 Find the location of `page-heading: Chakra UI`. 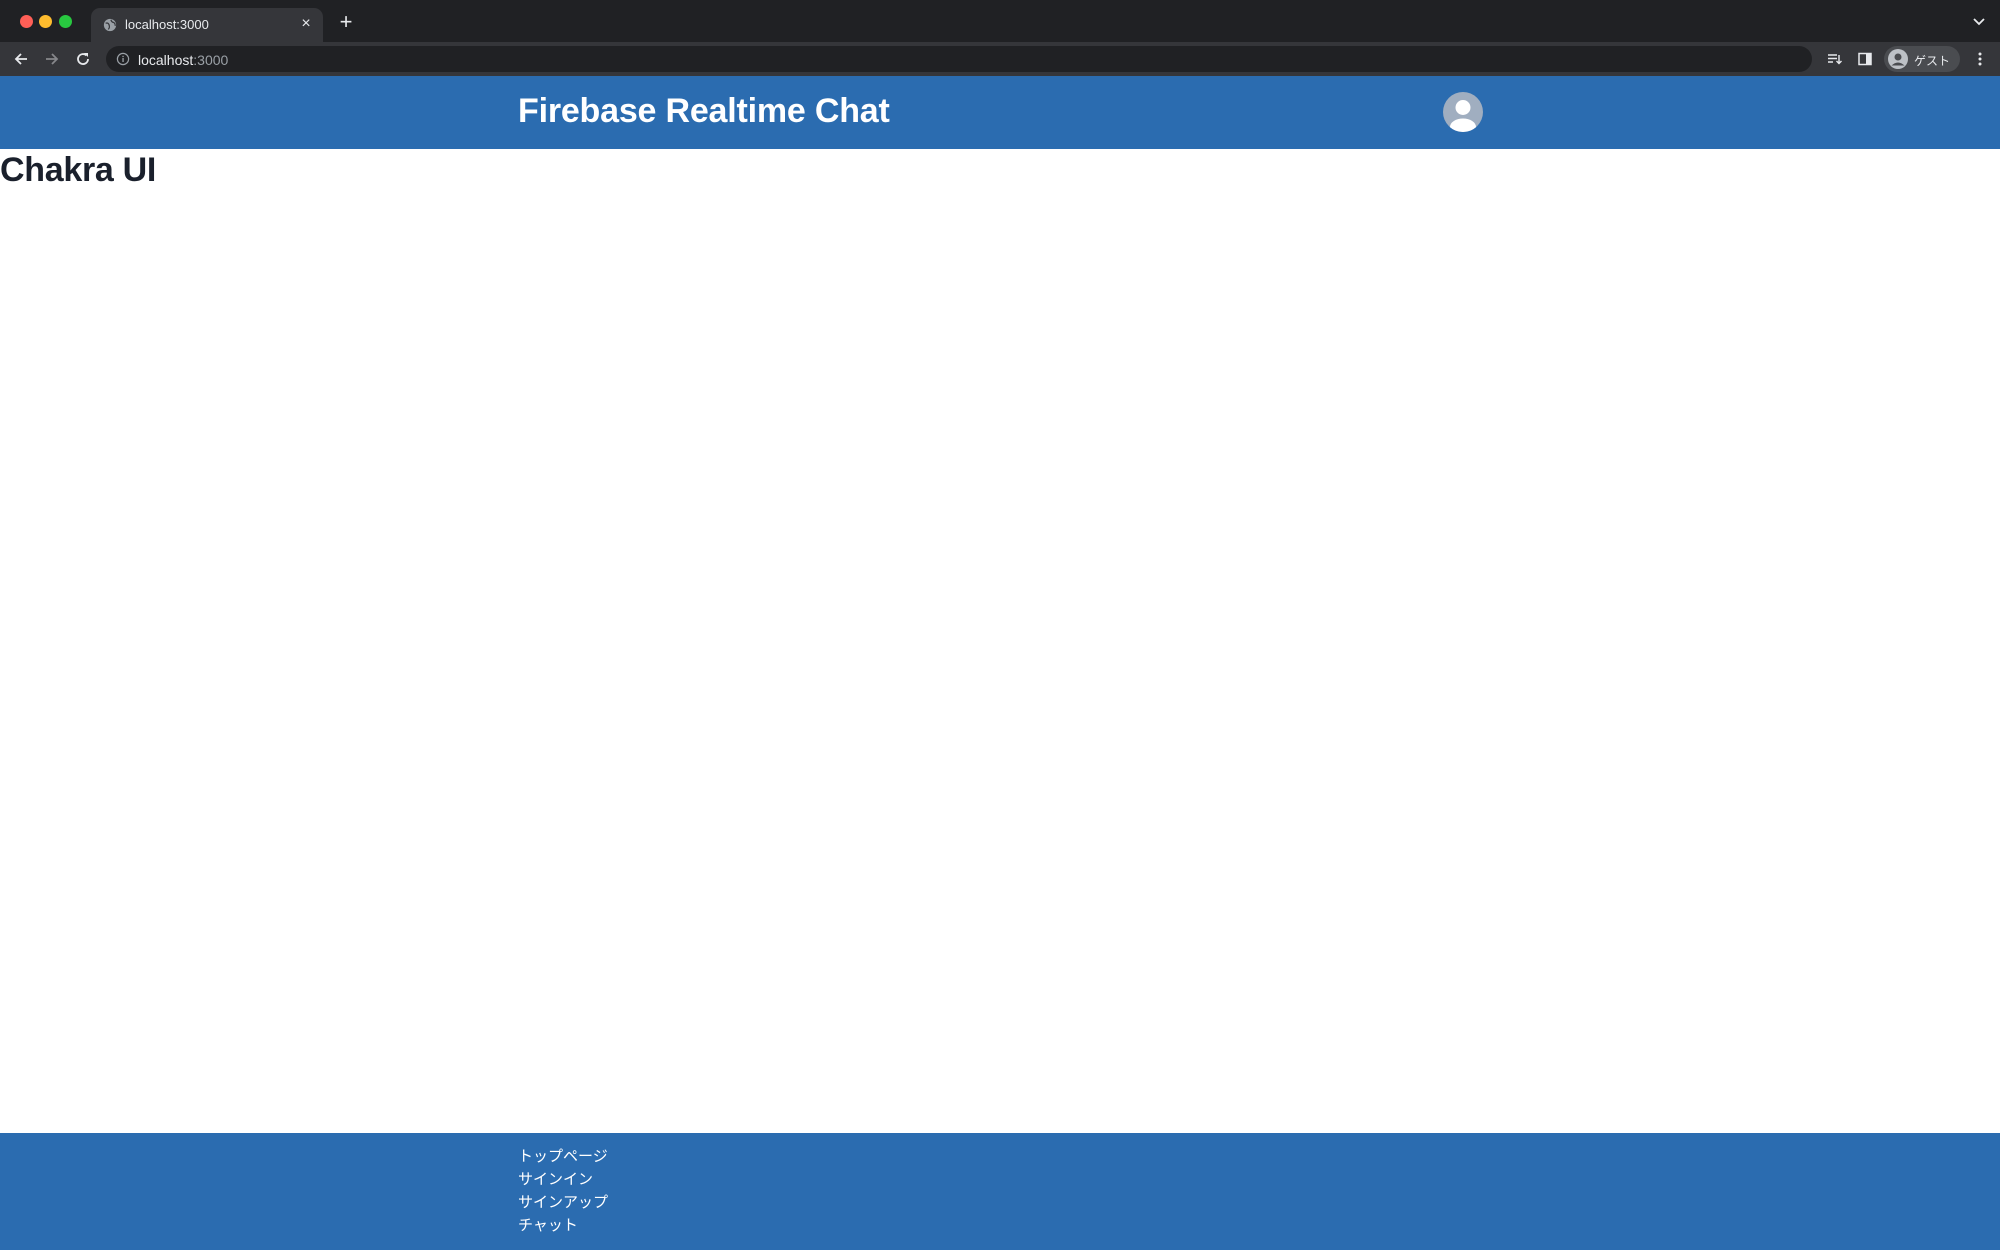

page-heading: Chakra UI is located at coordinates (78, 170).